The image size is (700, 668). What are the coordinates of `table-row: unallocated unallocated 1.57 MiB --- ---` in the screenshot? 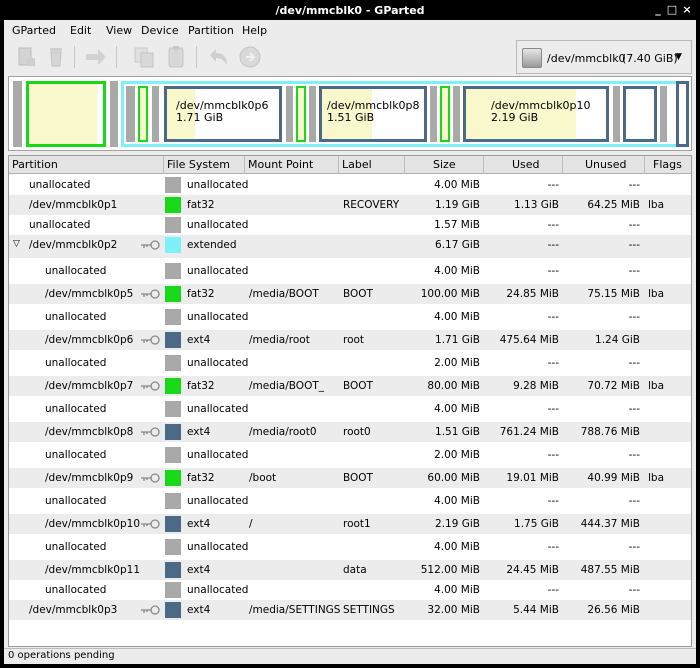 It's located at (350, 225).